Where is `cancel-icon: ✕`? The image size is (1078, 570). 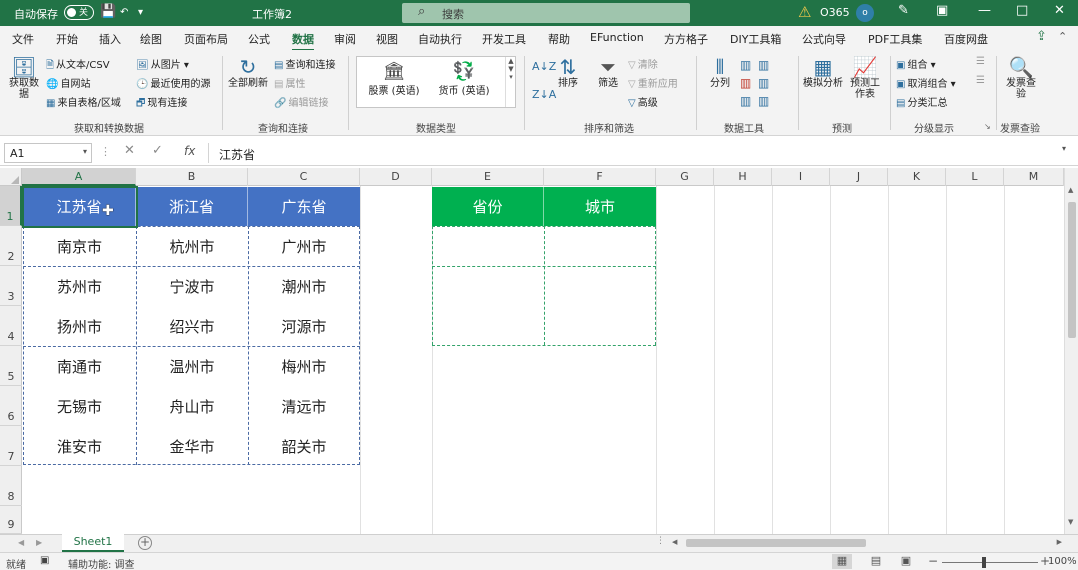
cancel-icon: ✕ is located at coordinates (129, 150).